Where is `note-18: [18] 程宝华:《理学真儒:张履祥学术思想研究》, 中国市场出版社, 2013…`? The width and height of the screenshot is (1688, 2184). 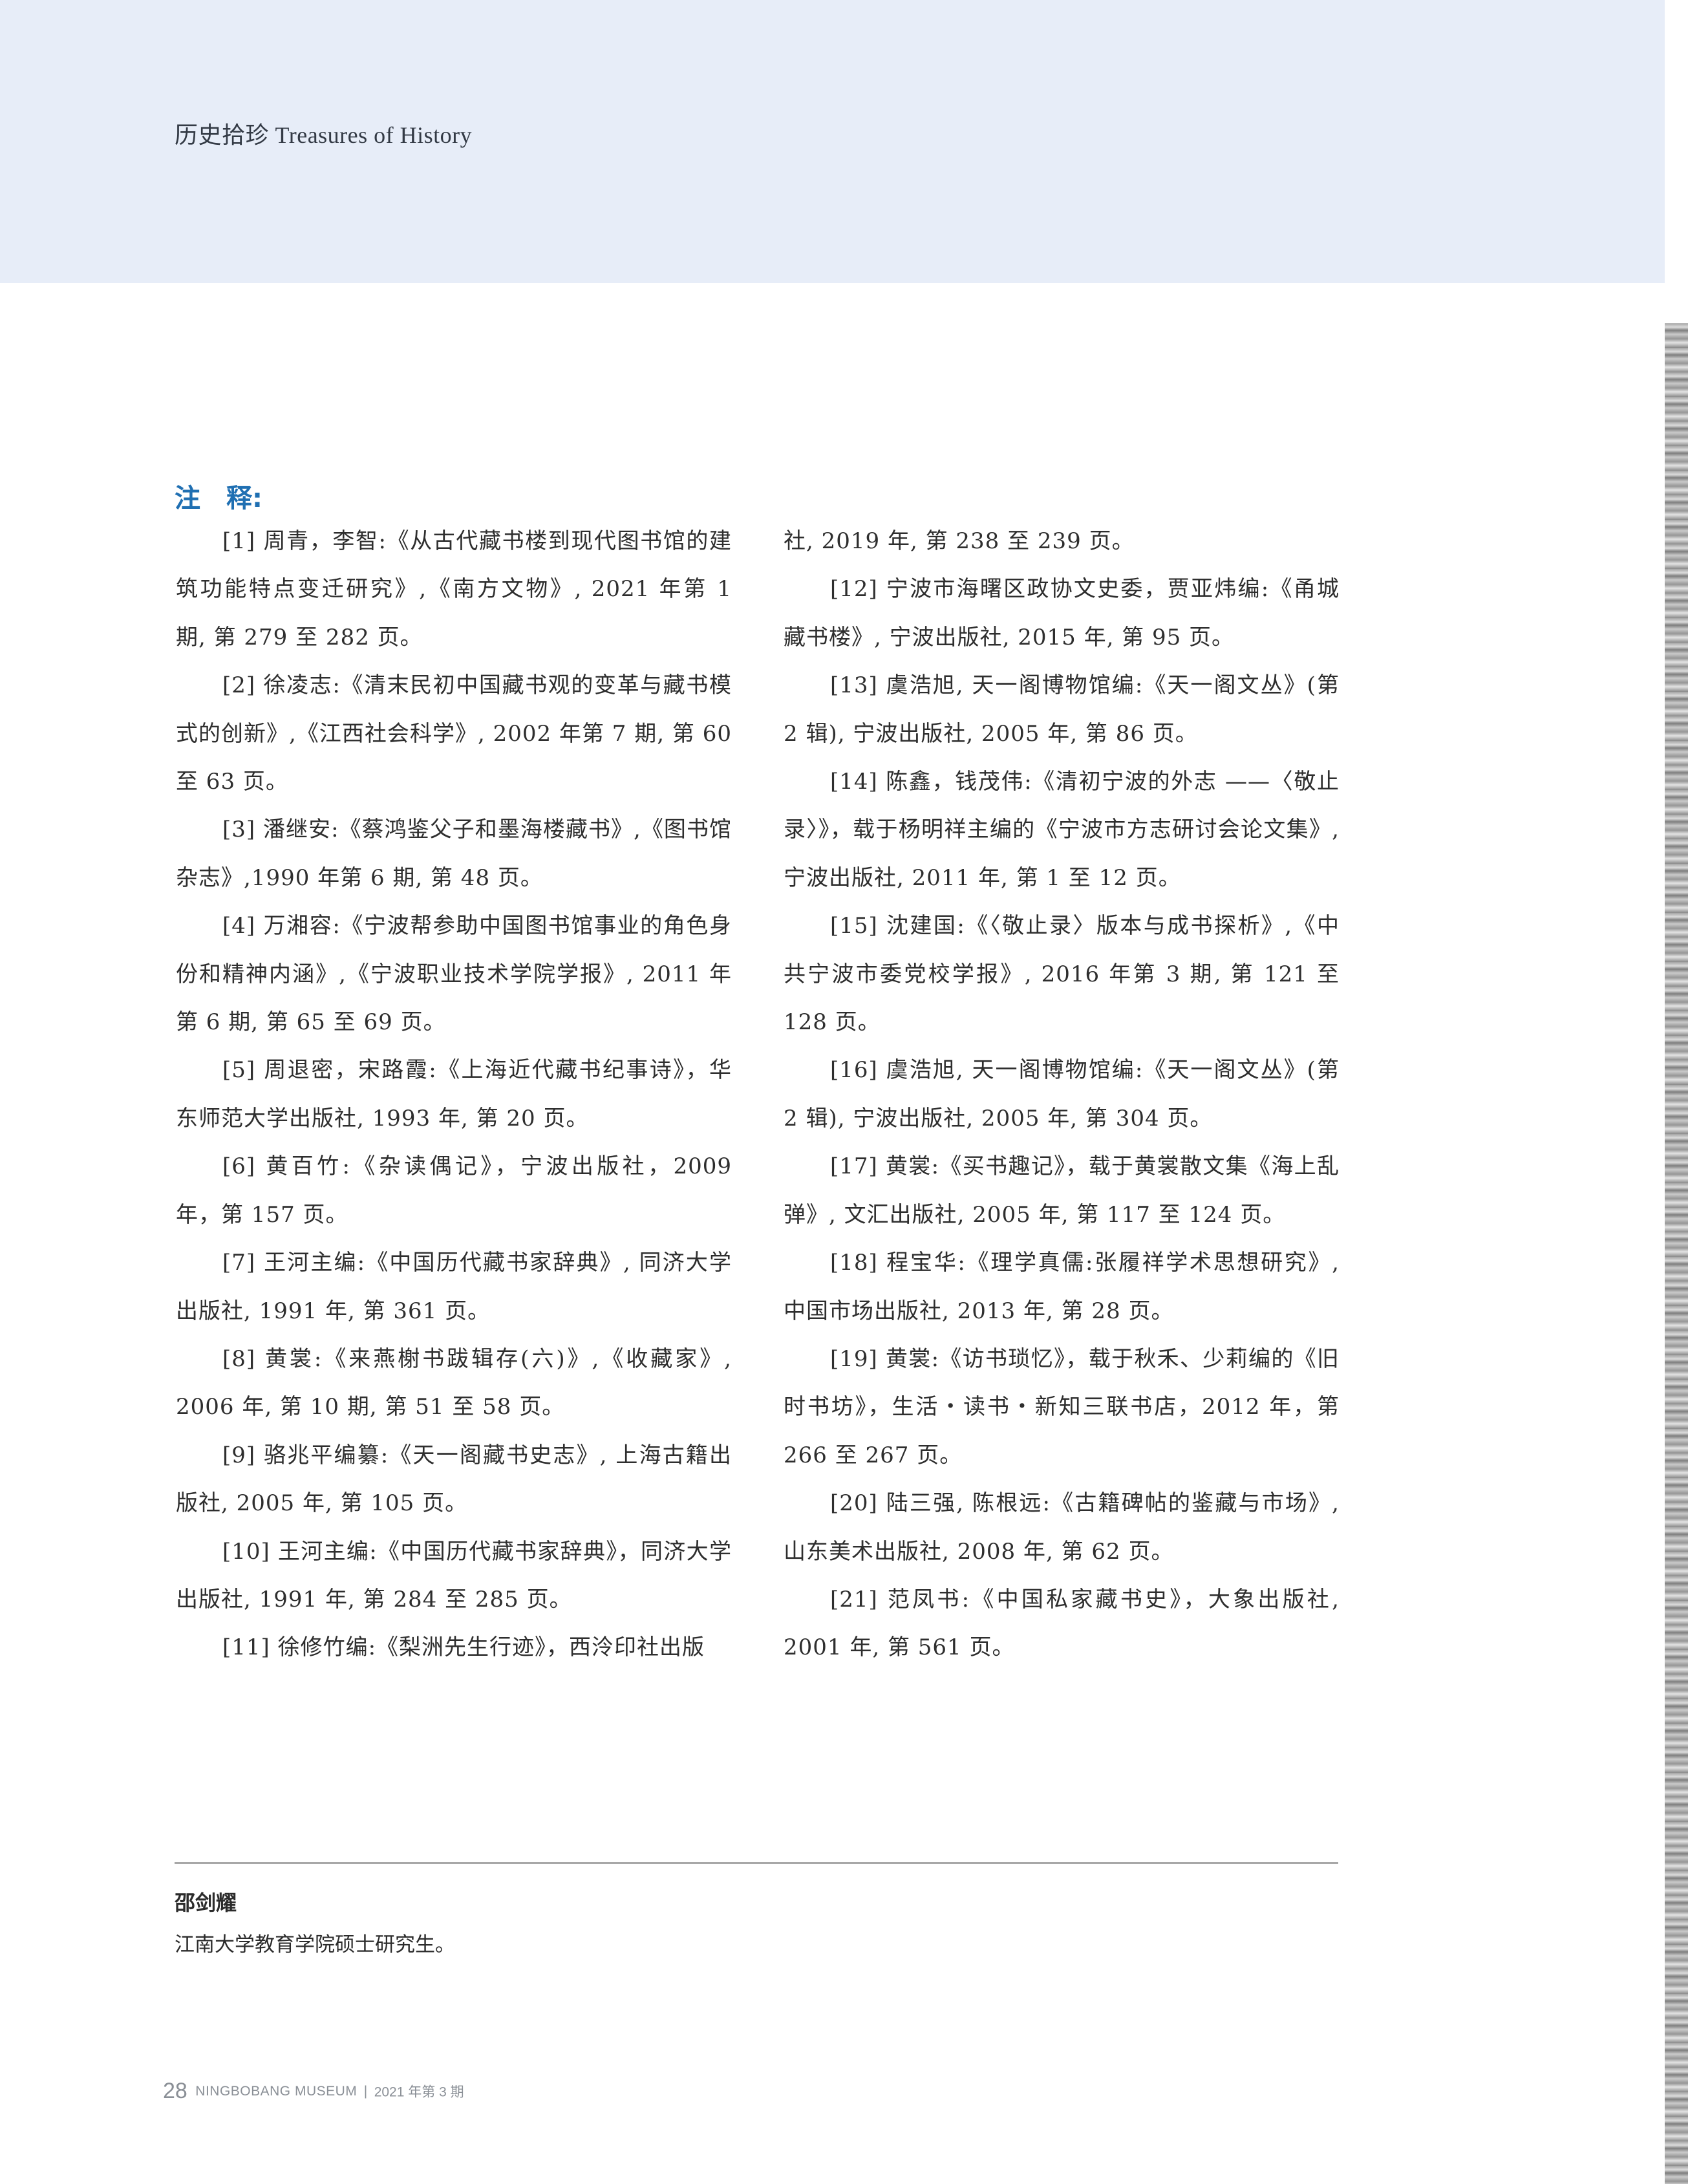 note-18: [18] 程宝华:《理学真儒:张履祥学术思想研究》, 中国市场出版社, 2013… is located at coordinates (1062, 1287).